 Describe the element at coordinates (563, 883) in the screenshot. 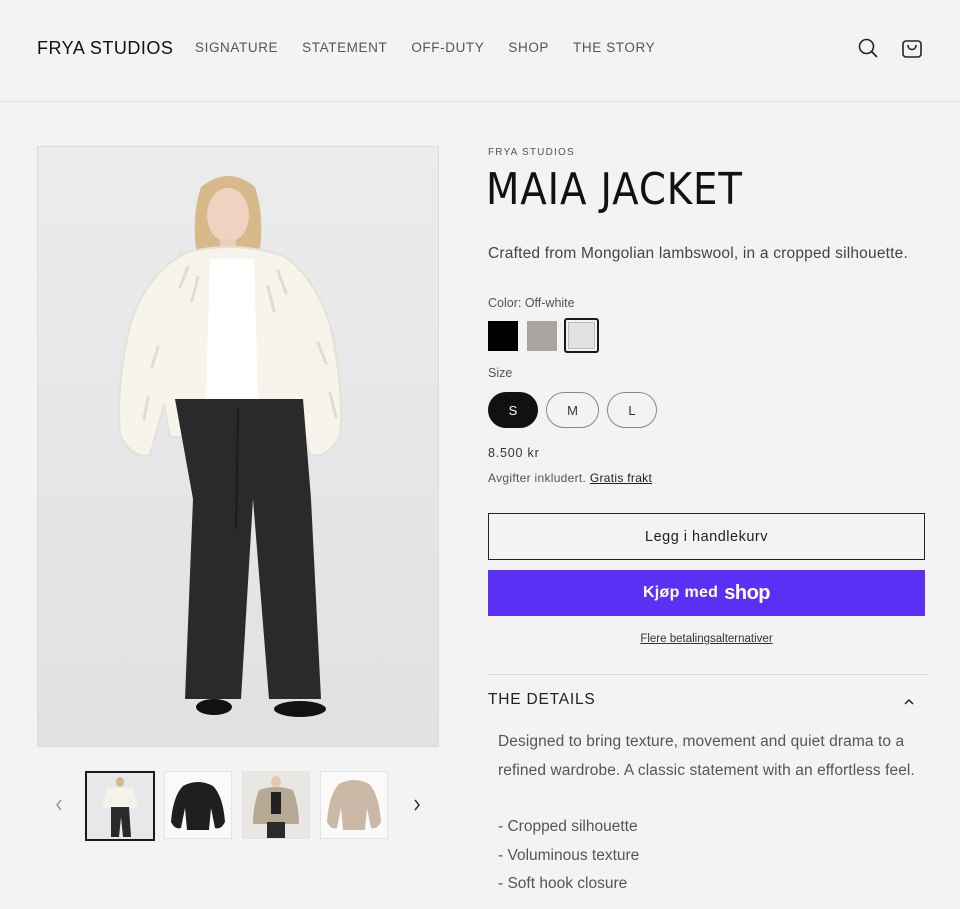

I see `details-bullet: - Soft hook closure` at that location.